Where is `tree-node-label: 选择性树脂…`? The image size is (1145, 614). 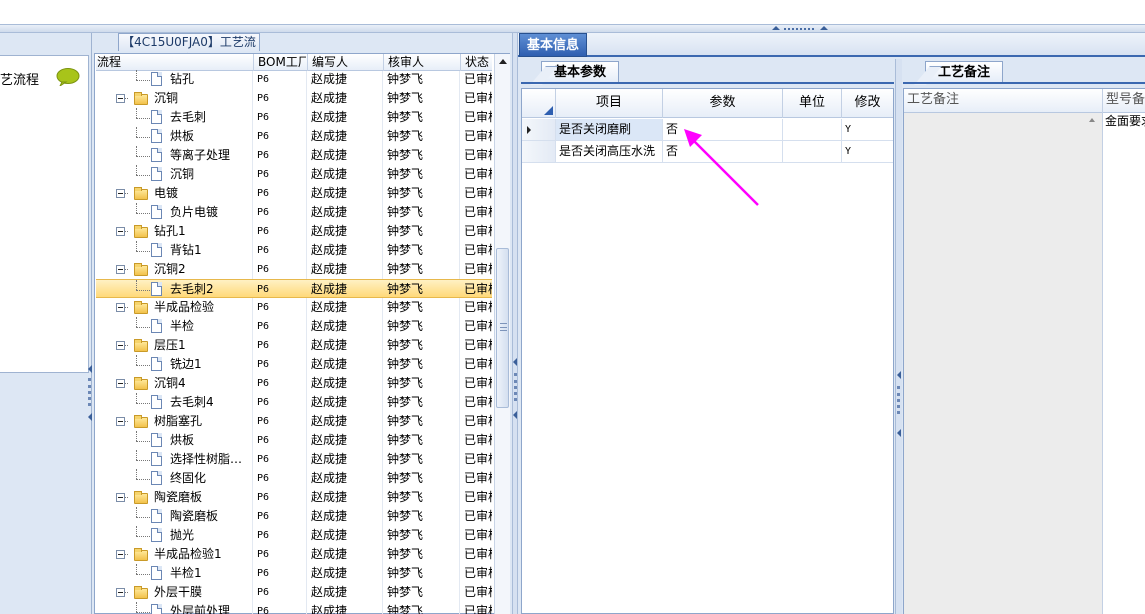
tree-node-label: 选择性树脂… is located at coordinates (210, 459).